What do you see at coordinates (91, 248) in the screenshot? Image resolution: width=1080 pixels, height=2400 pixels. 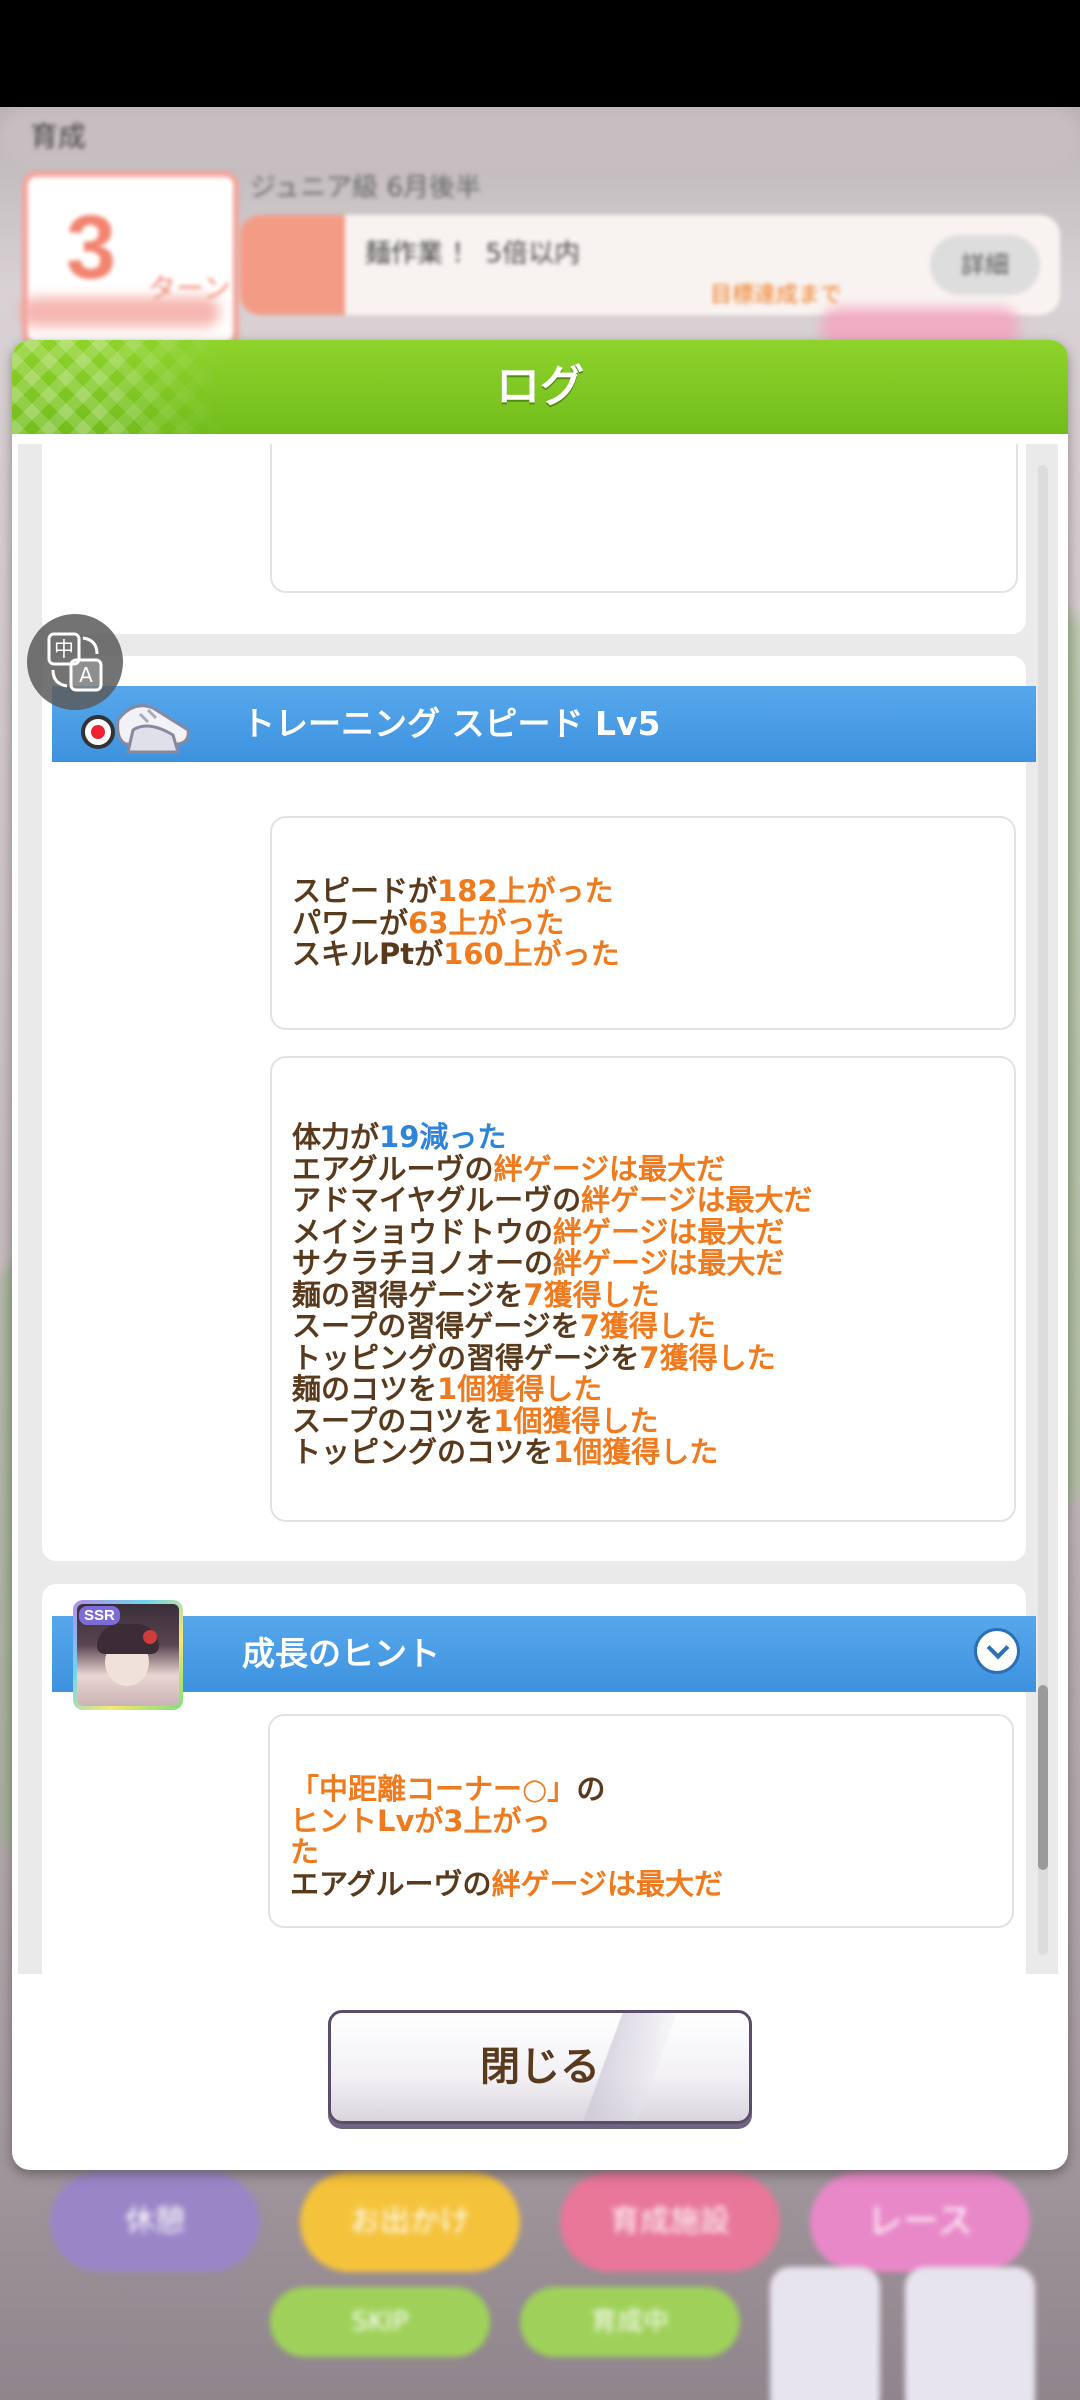 I see `turn-number: 3` at bounding box center [91, 248].